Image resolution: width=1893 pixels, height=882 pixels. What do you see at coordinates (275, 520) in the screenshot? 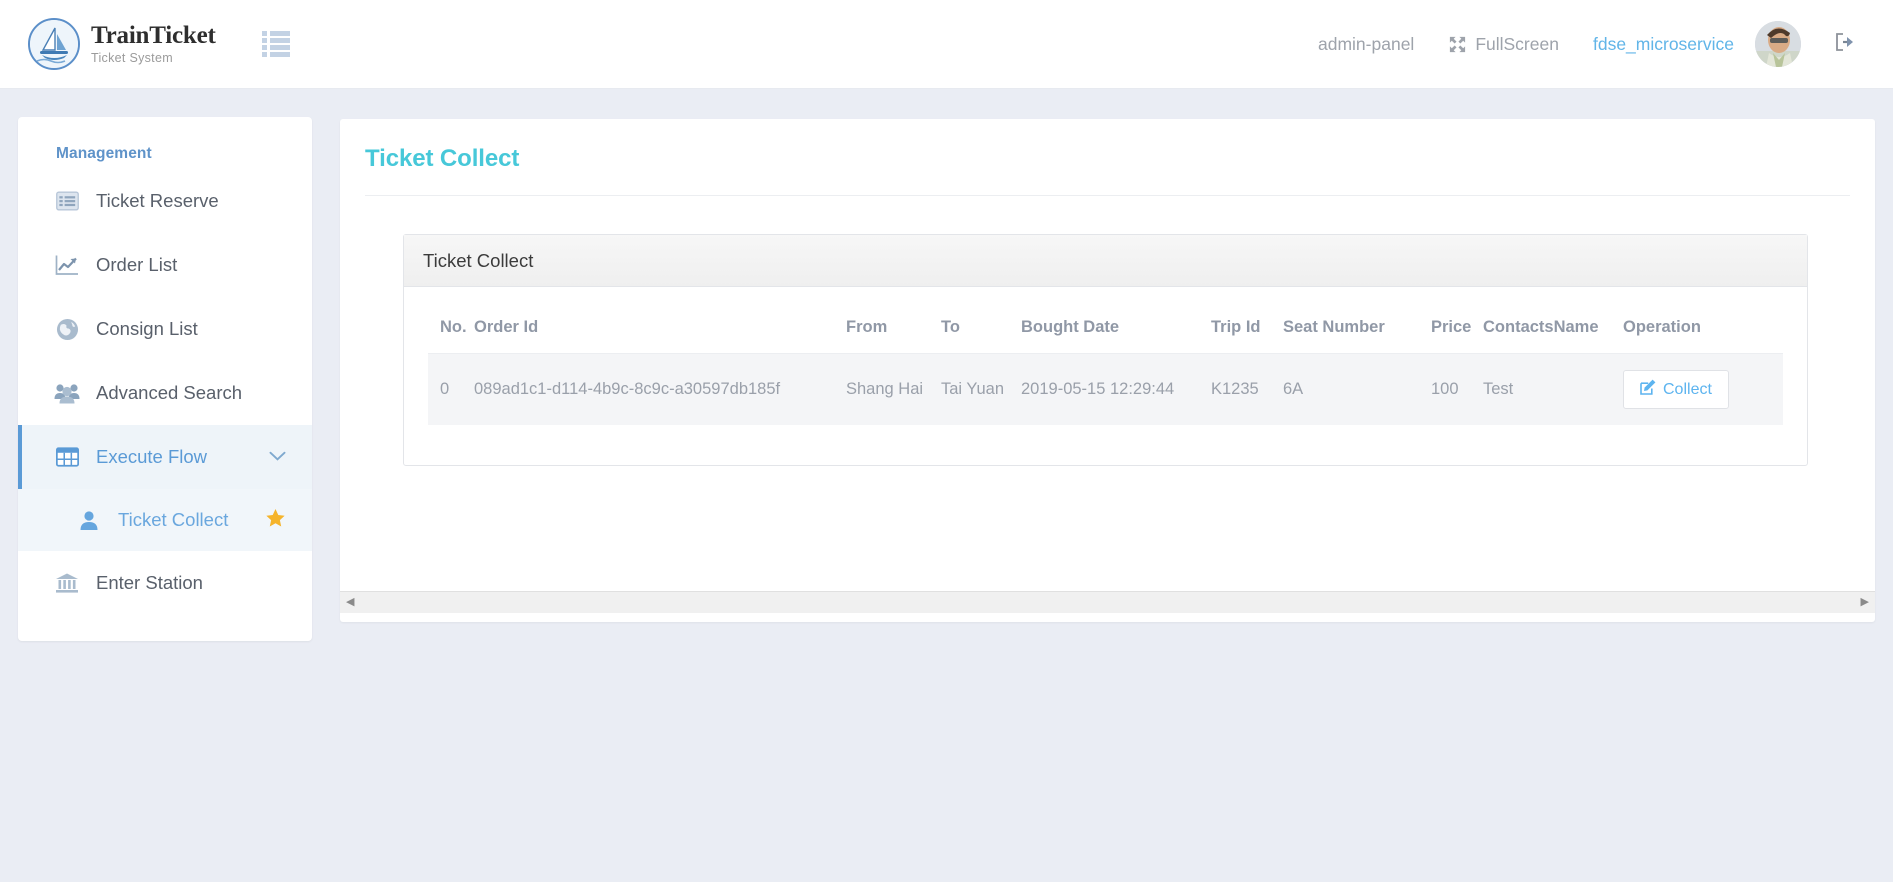
I see `star-icon` at bounding box center [275, 520].